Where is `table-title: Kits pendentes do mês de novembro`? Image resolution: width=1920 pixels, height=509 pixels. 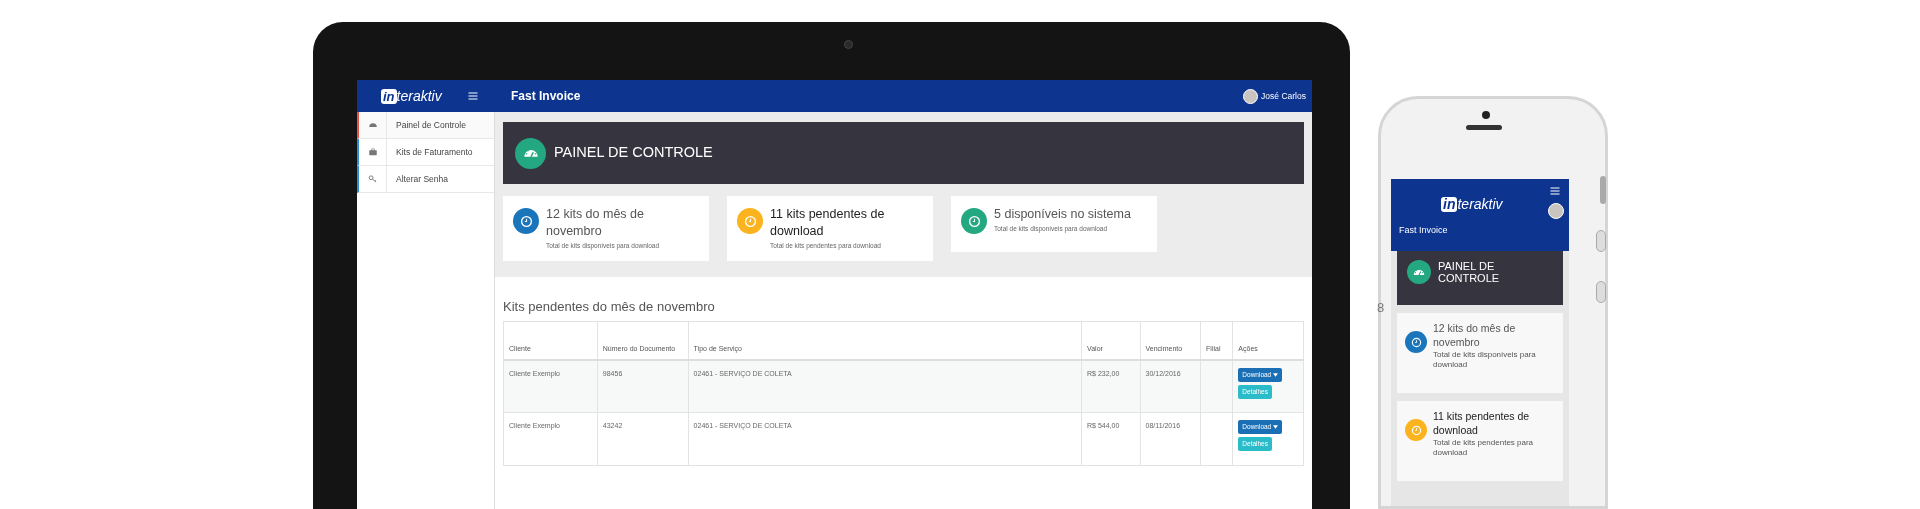 table-title: Kits pendentes do mês de novembro is located at coordinates (609, 306).